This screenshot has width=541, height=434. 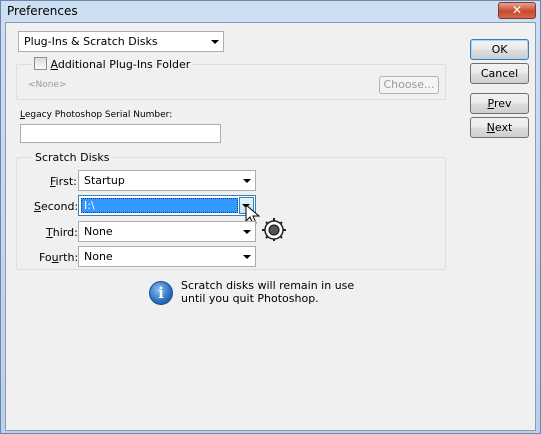 I want to click on scratch-info-line-1: Scratch disks will remain in use, so click(x=268, y=285).